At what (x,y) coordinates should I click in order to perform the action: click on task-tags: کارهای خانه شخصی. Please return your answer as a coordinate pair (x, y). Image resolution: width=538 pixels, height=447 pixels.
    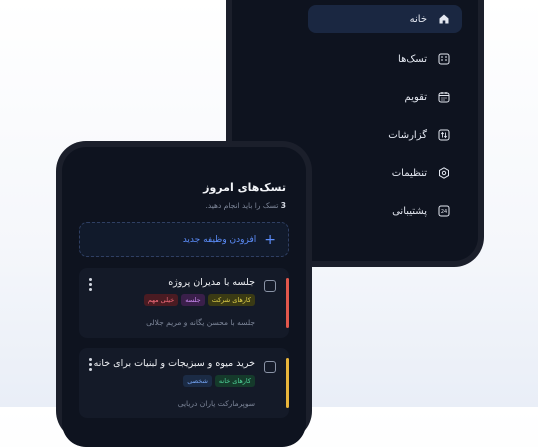
    Looking at the image, I should click on (219, 381).